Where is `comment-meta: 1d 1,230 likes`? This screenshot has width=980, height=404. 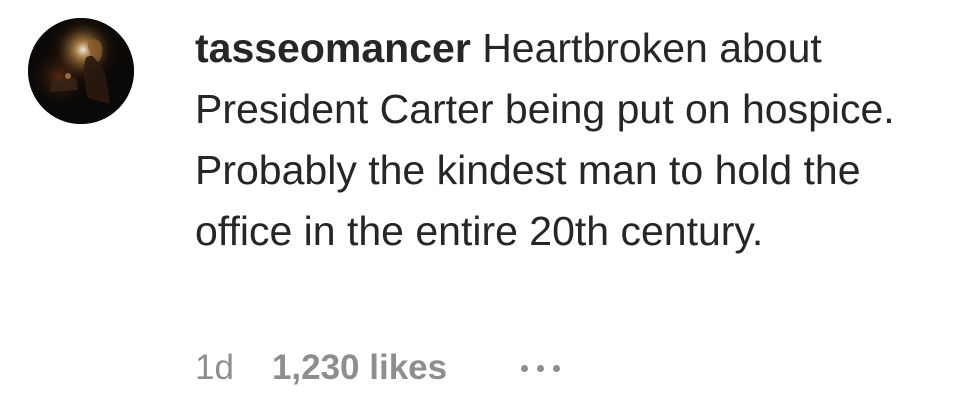 comment-meta: 1d 1,230 likes is located at coordinates (378, 368).